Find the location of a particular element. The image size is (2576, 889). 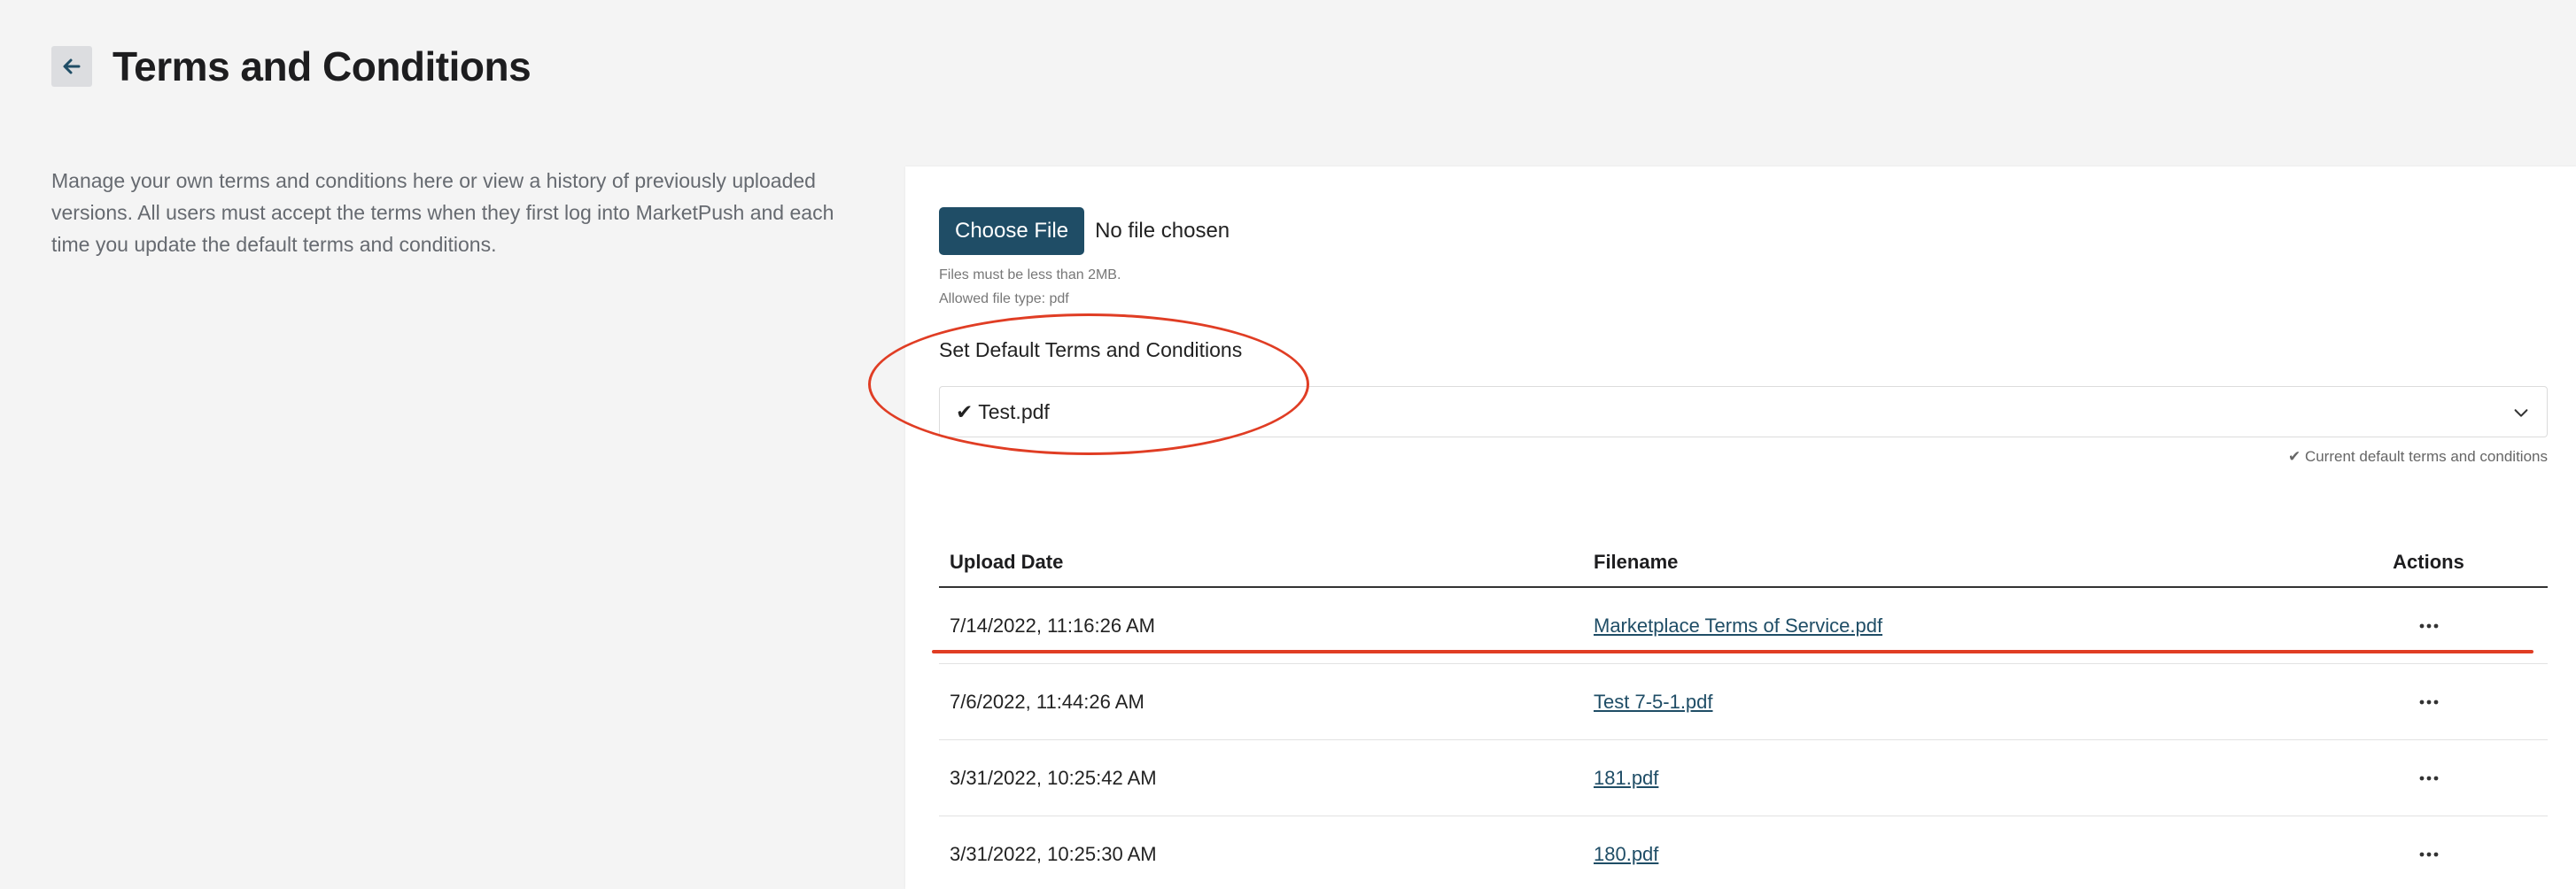

column-header-filename: Filename is located at coordinates (1636, 562).